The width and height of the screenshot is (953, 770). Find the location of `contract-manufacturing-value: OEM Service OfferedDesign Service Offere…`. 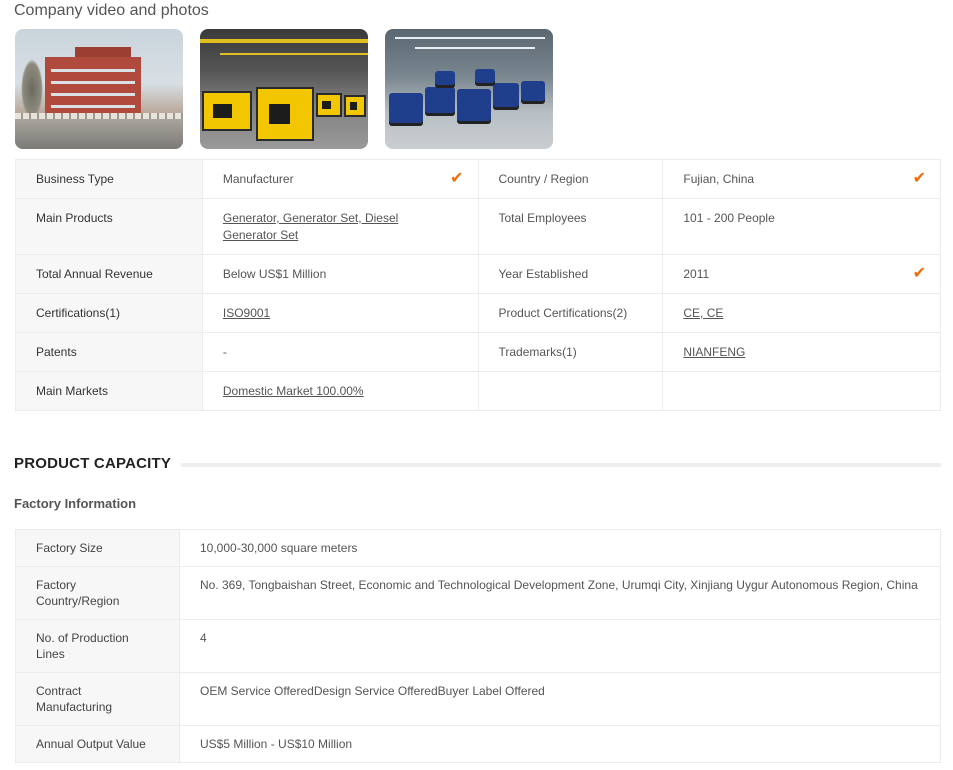

contract-manufacturing-value: OEM Service OfferedDesign Service Offere… is located at coordinates (560, 699).